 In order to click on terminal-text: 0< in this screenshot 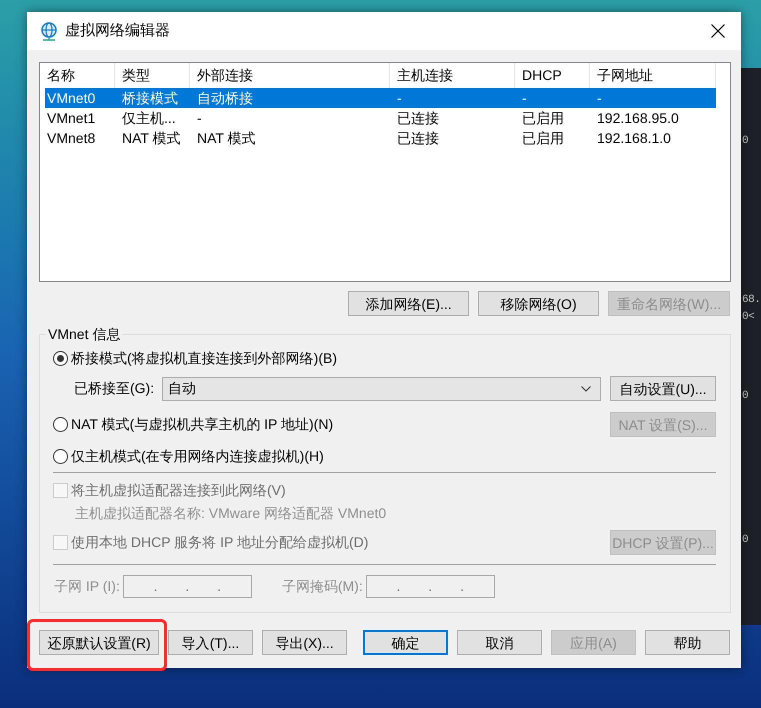, I will do `click(748, 317)`.